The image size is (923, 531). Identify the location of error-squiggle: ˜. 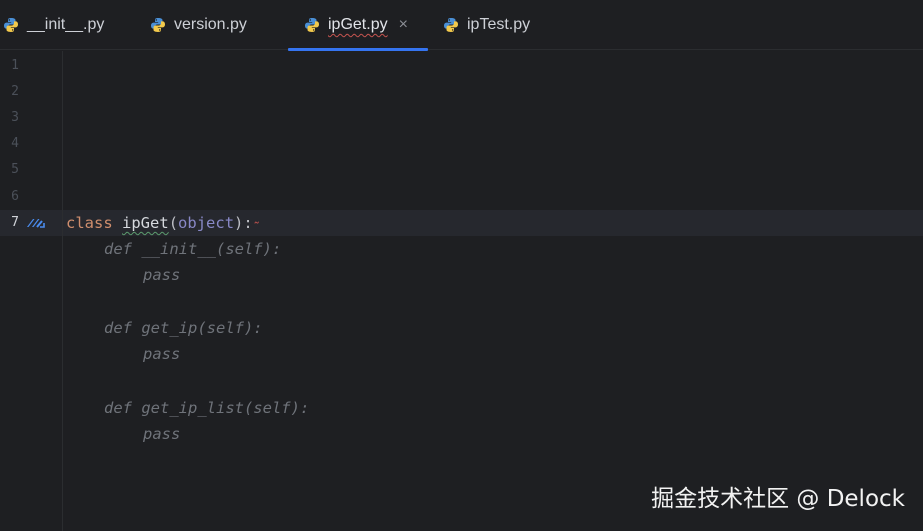
(256, 228).